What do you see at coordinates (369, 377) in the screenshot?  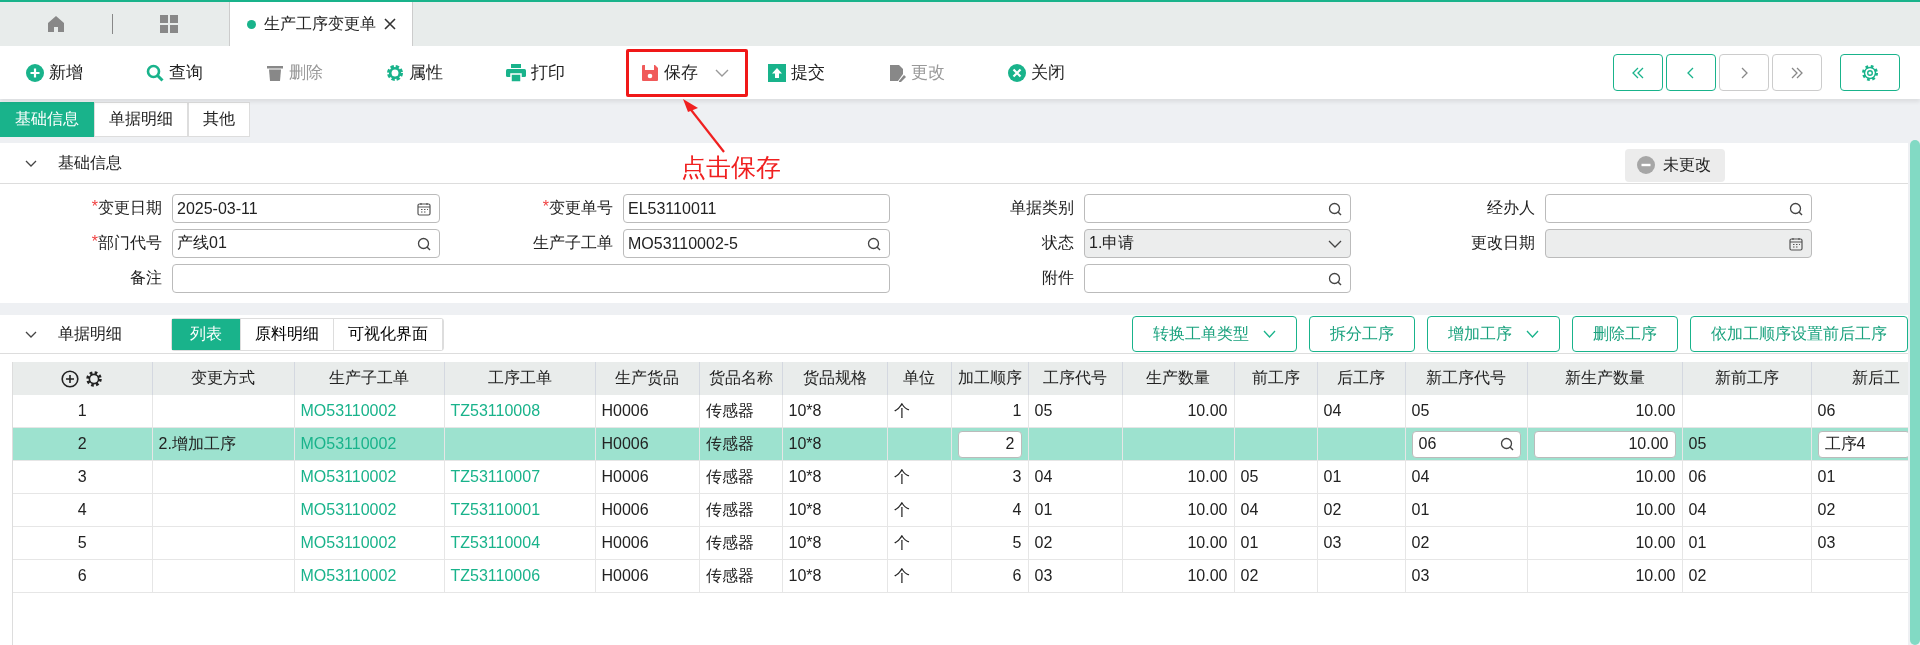 I see `column-header: 生产子工单` at bounding box center [369, 377].